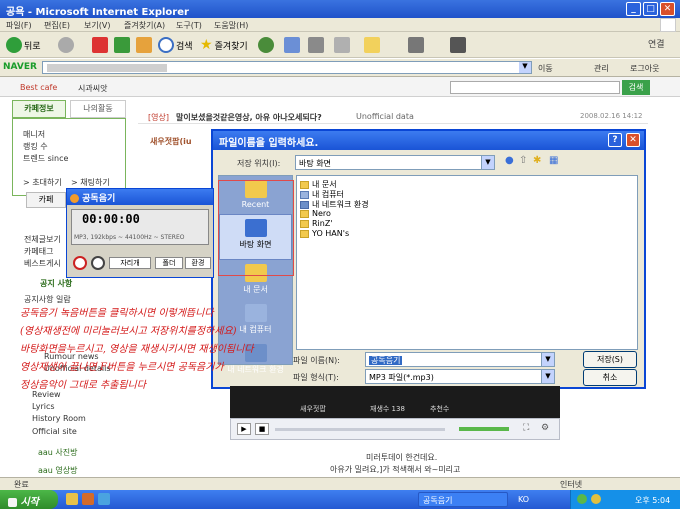 This screenshot has height=509, width=680. Describe the element at coordinates (175, 45) in the screenshot. I see `search-button: 검색` at that location.